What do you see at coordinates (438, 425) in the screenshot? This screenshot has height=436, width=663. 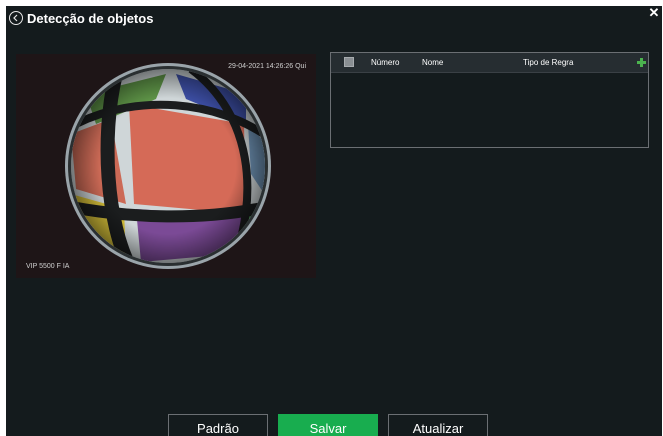 I see `refresh-button: Atualizar` at bounding box center [438, 425].